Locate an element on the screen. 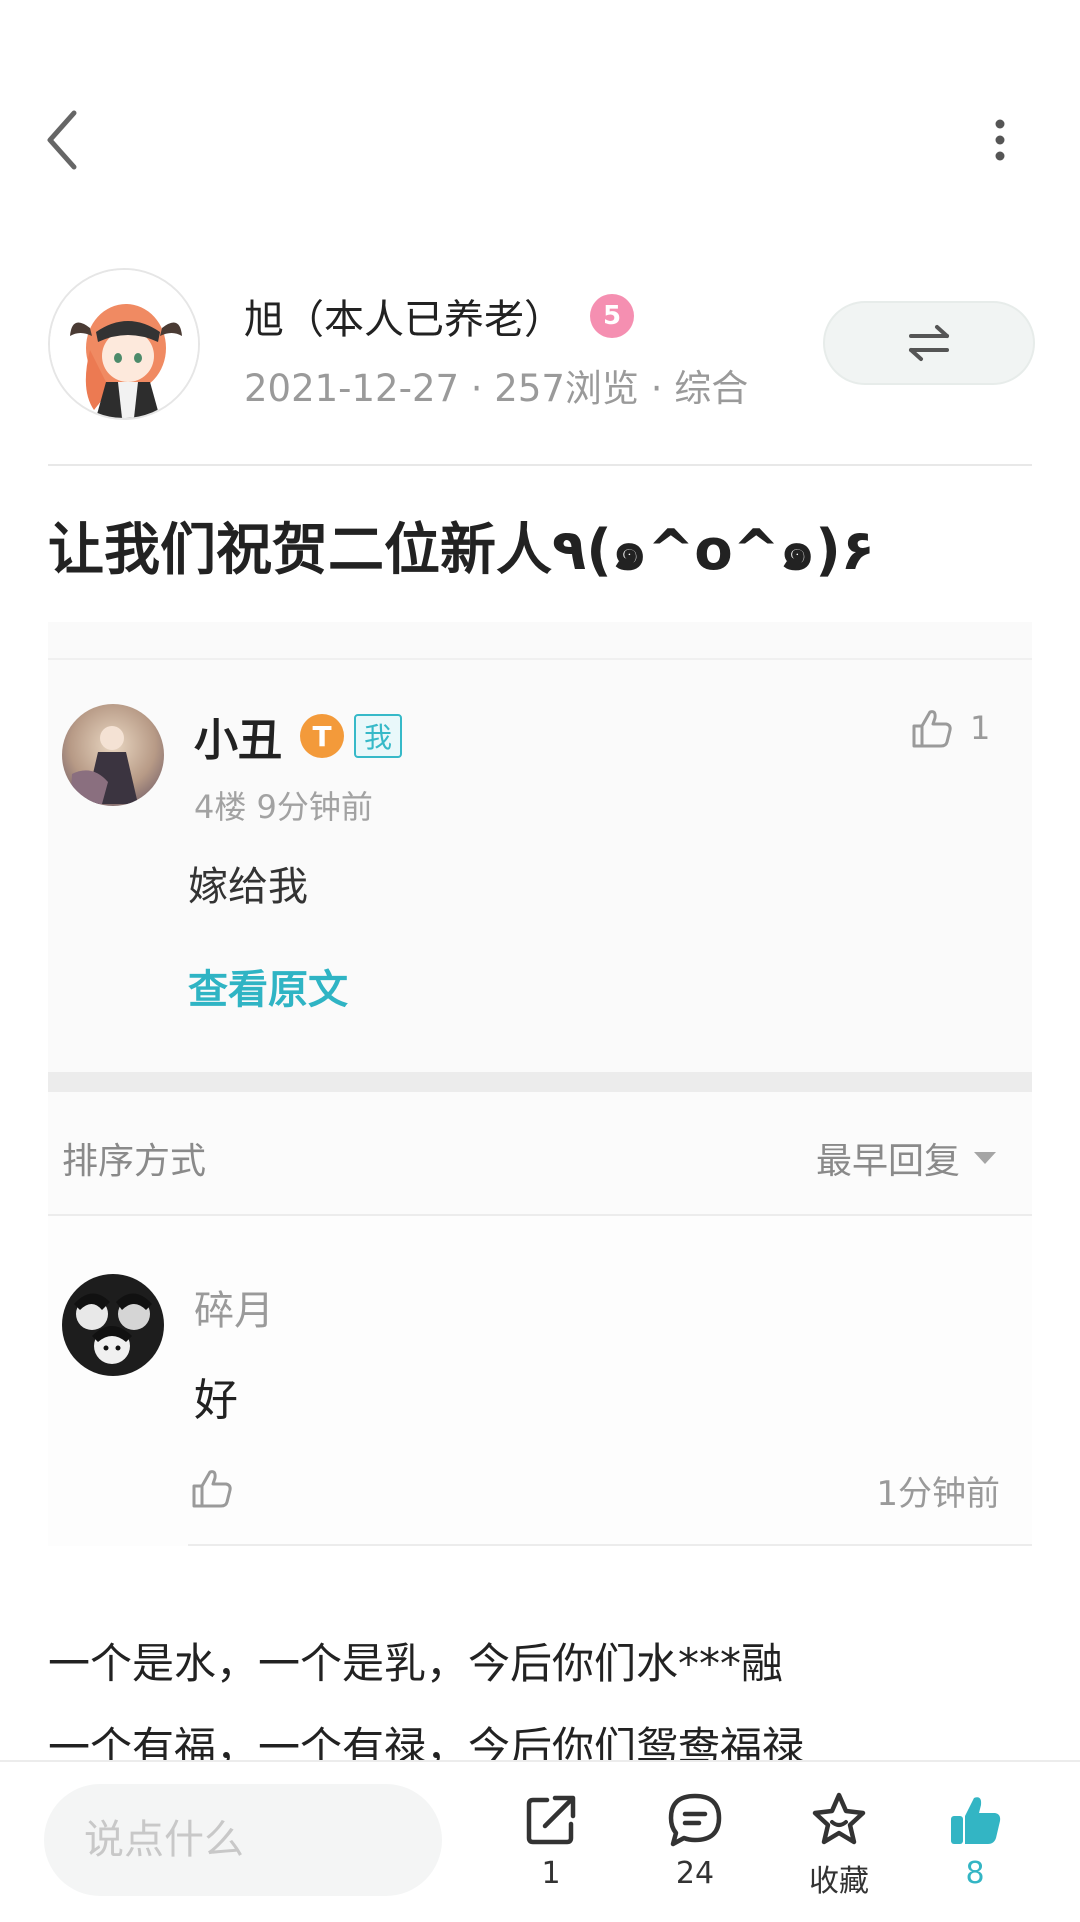 The image size is (1080, 1922). quoted-user-avatar is located at coordinates (113, 755).